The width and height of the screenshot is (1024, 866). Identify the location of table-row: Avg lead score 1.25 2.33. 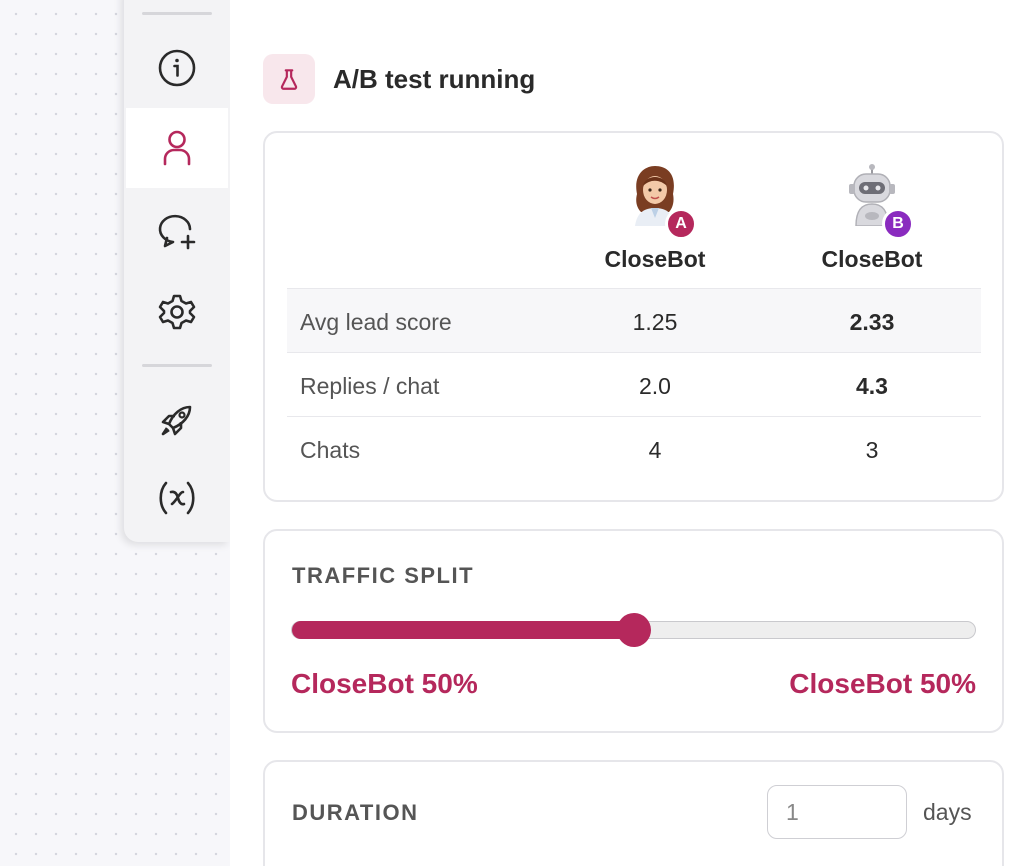
(634, 320).